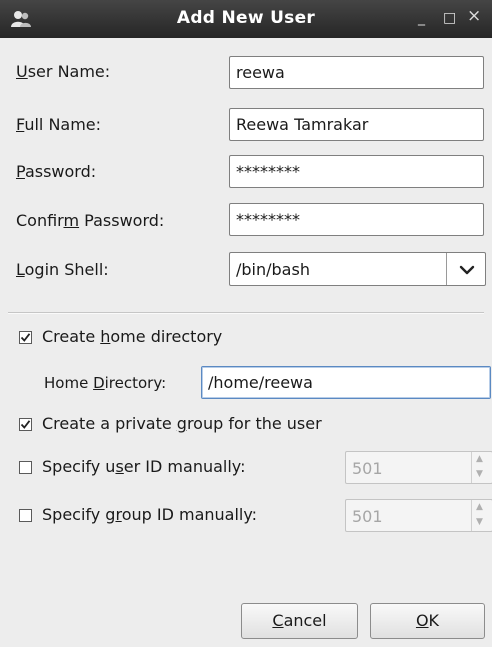 The height and width of the screenshot is (647, 492). I want to click on create-home-label: Create home directory, so click(132, 336).